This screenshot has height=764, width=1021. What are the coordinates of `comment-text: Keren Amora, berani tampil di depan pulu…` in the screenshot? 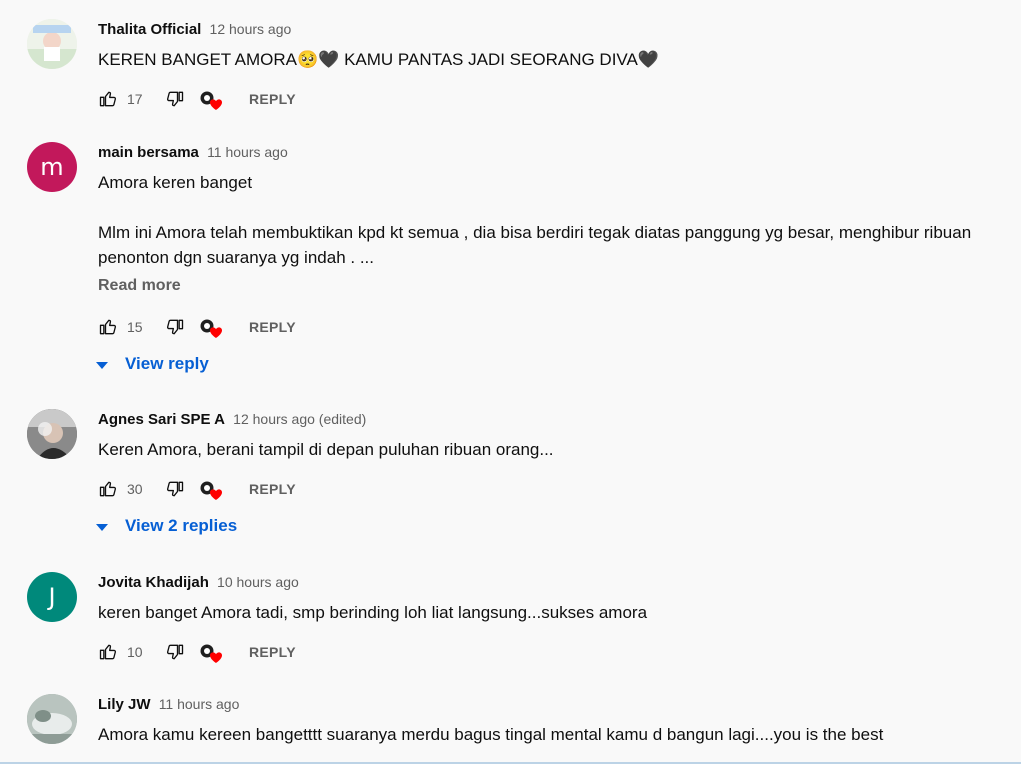 It's located at (326, 449).